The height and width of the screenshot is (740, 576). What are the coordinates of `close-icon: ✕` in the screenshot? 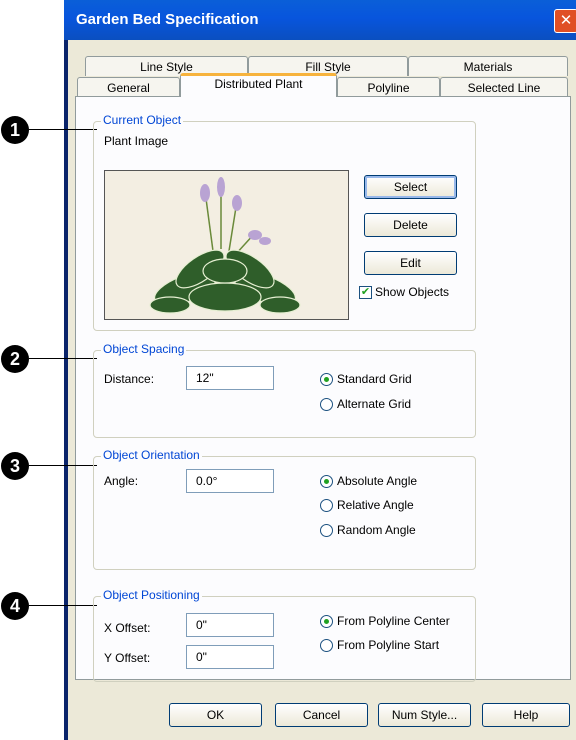 It's located at (565, 21).